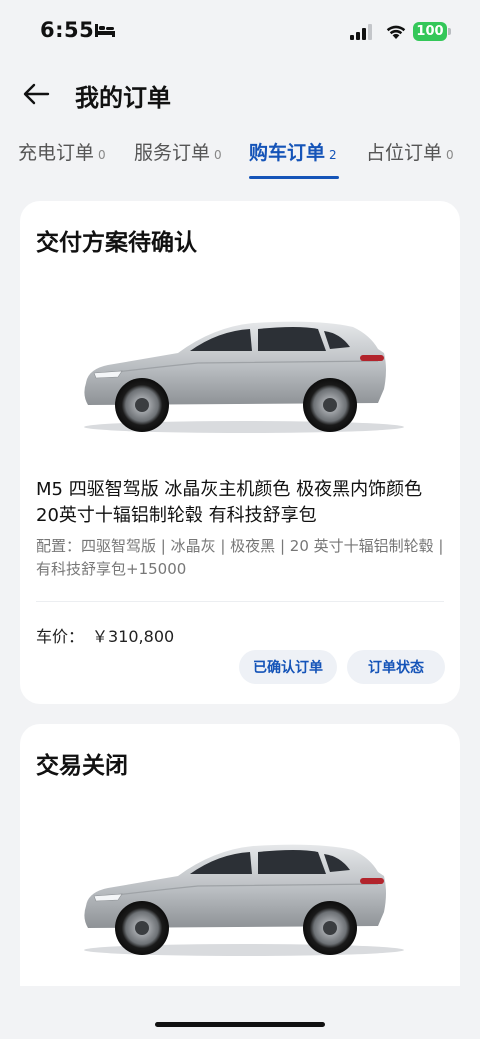 The image size is (480, 1039). I want to click on tab-label: 充电订单, so click(56, 153).